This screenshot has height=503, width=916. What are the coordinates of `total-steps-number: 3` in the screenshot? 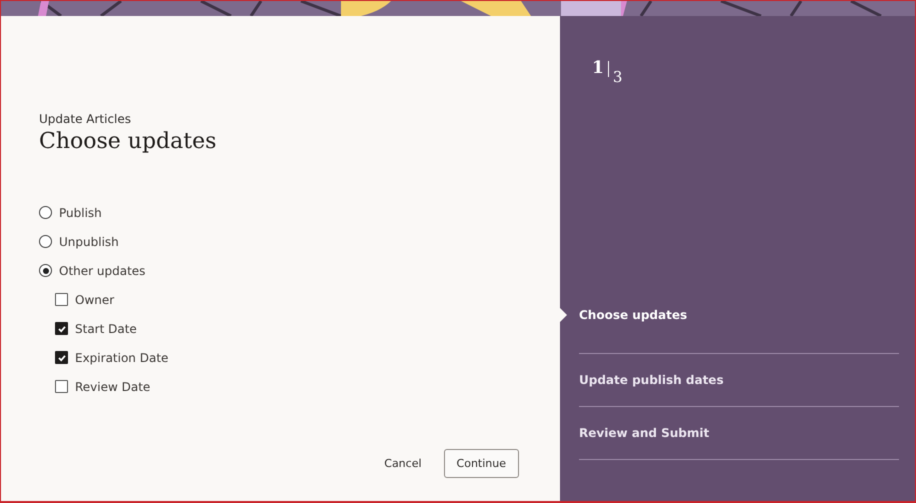 It's located at (617, 77).